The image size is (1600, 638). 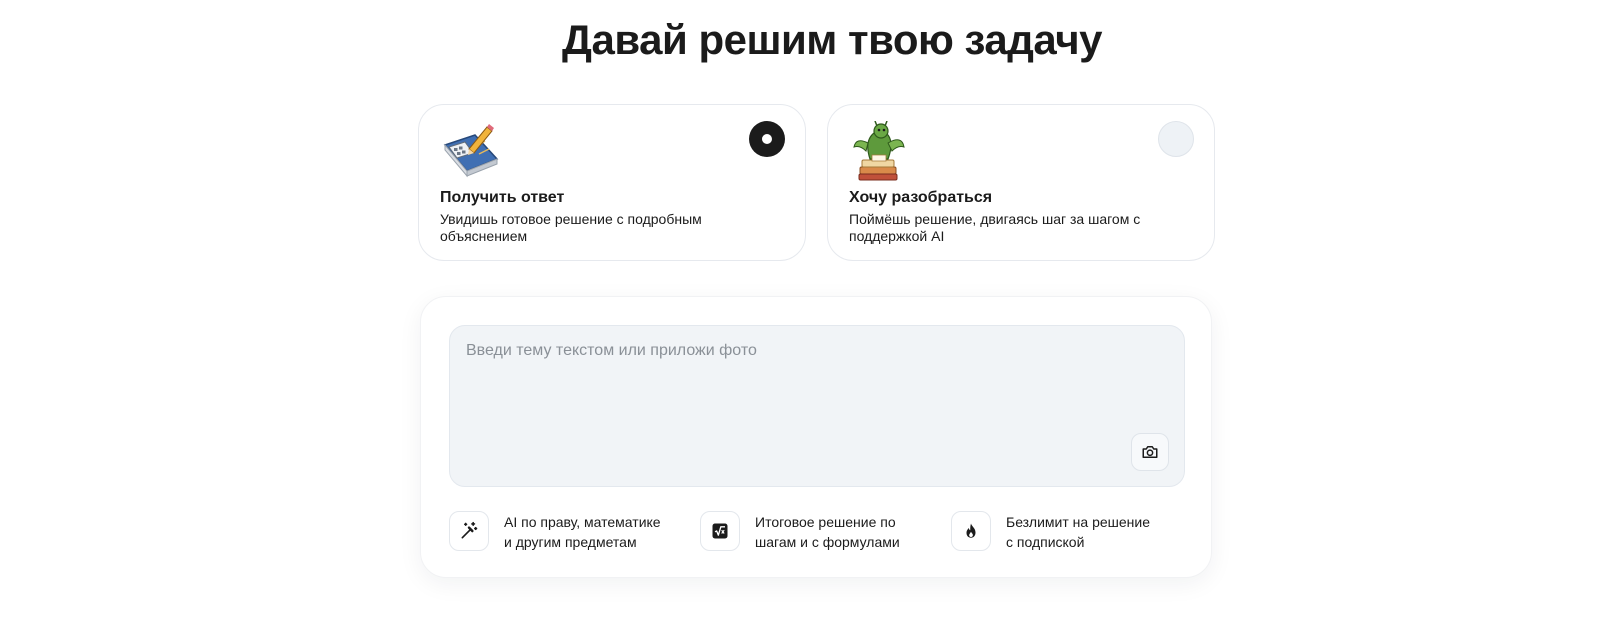 What do you see at coordinates (827, 541) in the screenshot?
I see `feature-line: шагам и с формулами` at bounding box center [827, 541].